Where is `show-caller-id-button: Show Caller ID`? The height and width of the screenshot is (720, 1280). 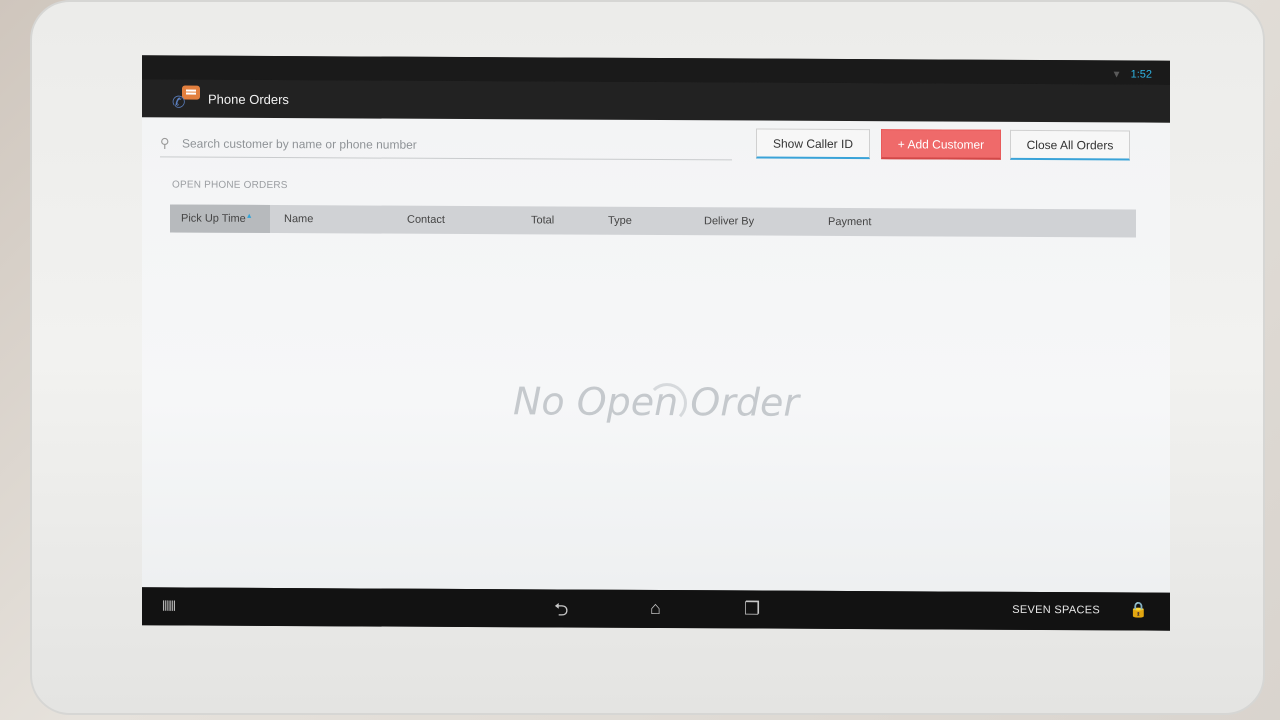 show-caller-id-button: Show Caller ID is located at coordinates (813, 144).